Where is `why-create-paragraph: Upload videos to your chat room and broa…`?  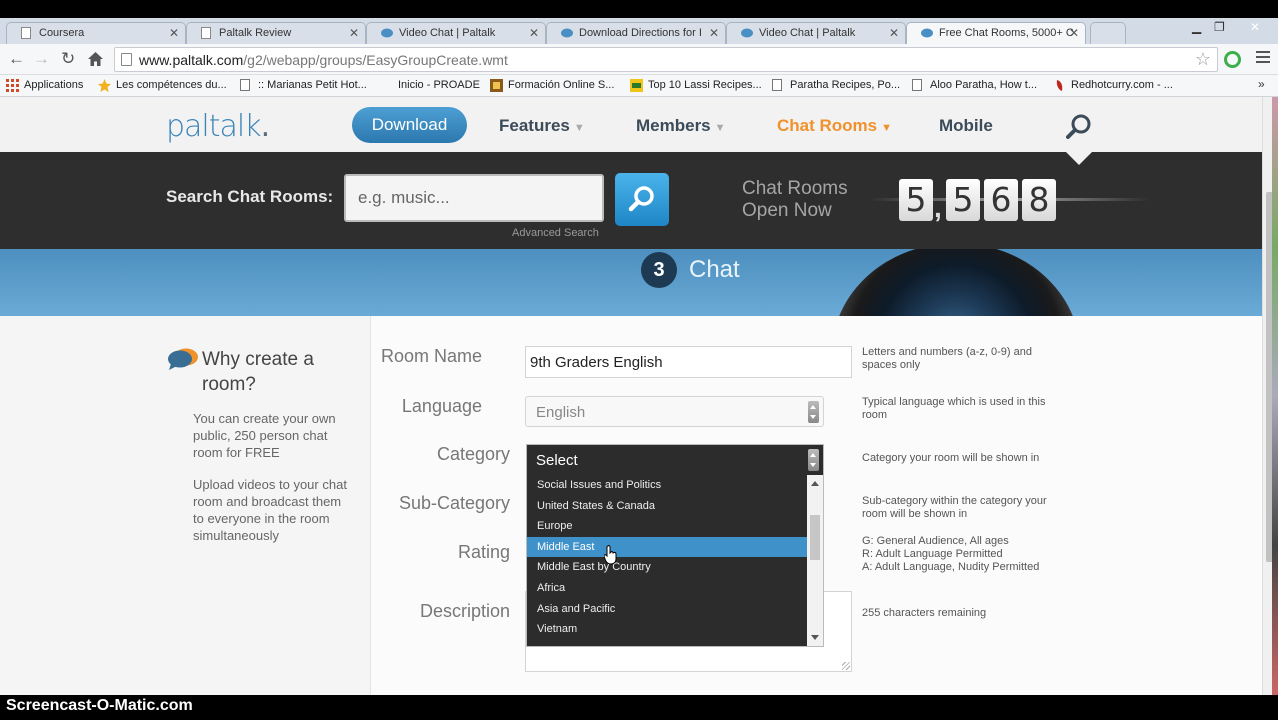 why-create-paragraph: Upload videos to your chat room and broa… is located at coordinates (270, 510).